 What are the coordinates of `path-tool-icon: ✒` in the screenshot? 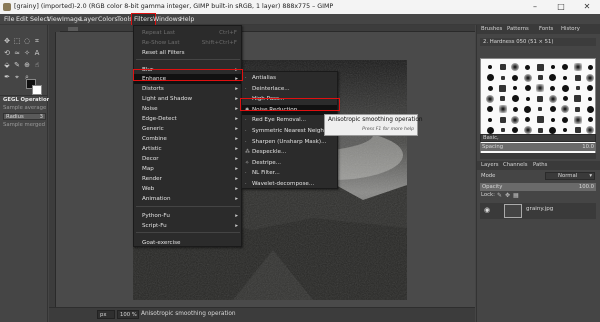 It's located at (7, 77).